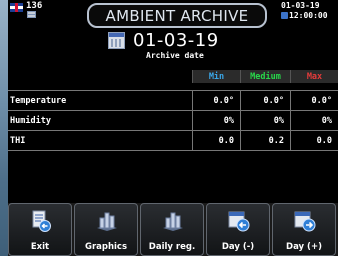 The width and height of the screenshot is (338, 256). I want to click on col-max-header: Max, so click(314, 76).